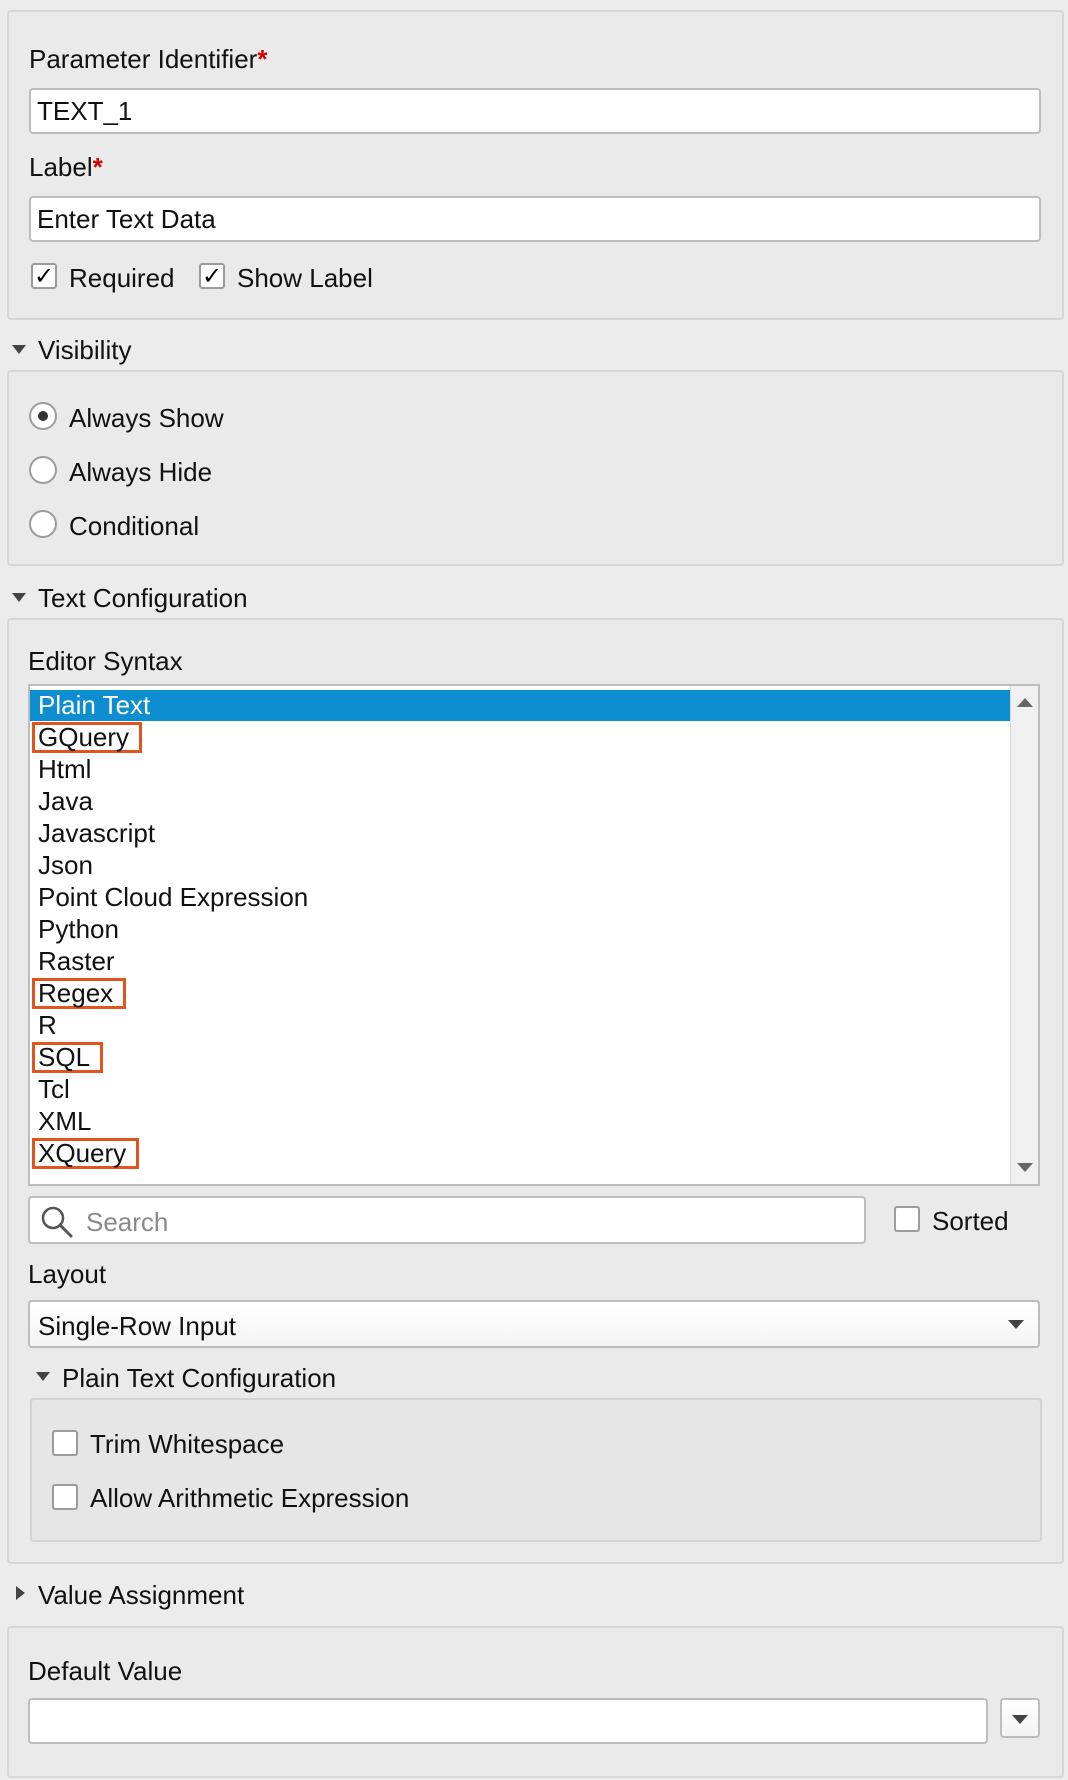 The width and height of the screenshot is (1068, 1780). What do you see at coordinates (105, 1671) in the screenshot?
I see `default-value-label: Default Value` at bounding box center [105, 1671].